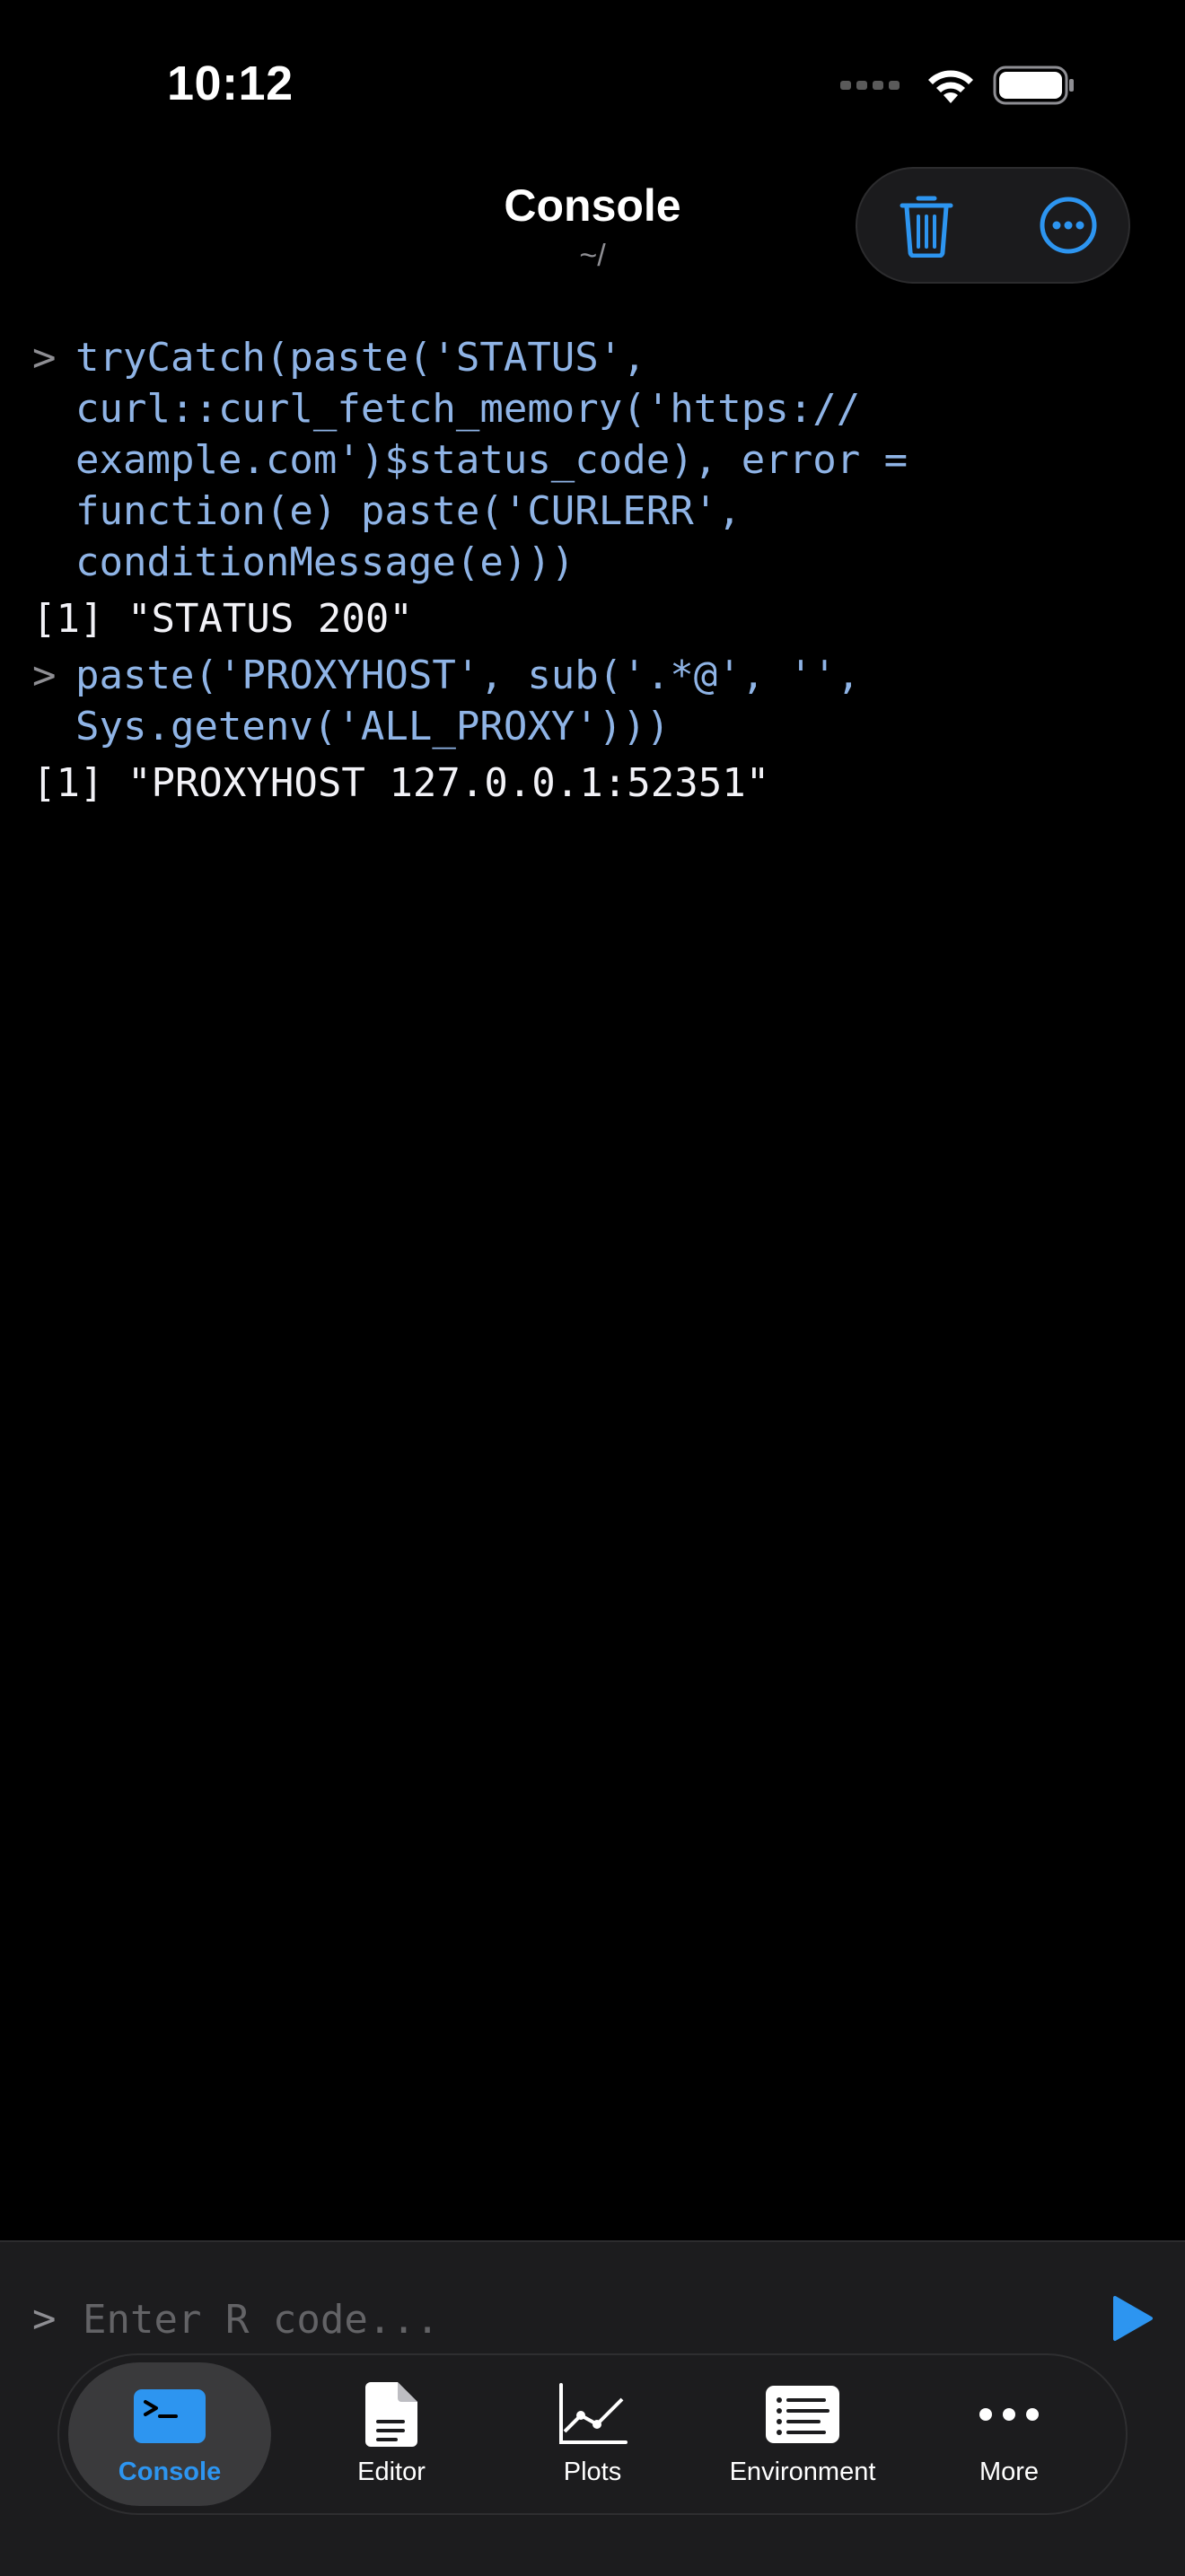 The height and width of the screenshot is (2576, 1185). What do you see at coordinates (230, 83) in the screenshot?
I see `status-time: 10:12` at bounding box center [230, 83].